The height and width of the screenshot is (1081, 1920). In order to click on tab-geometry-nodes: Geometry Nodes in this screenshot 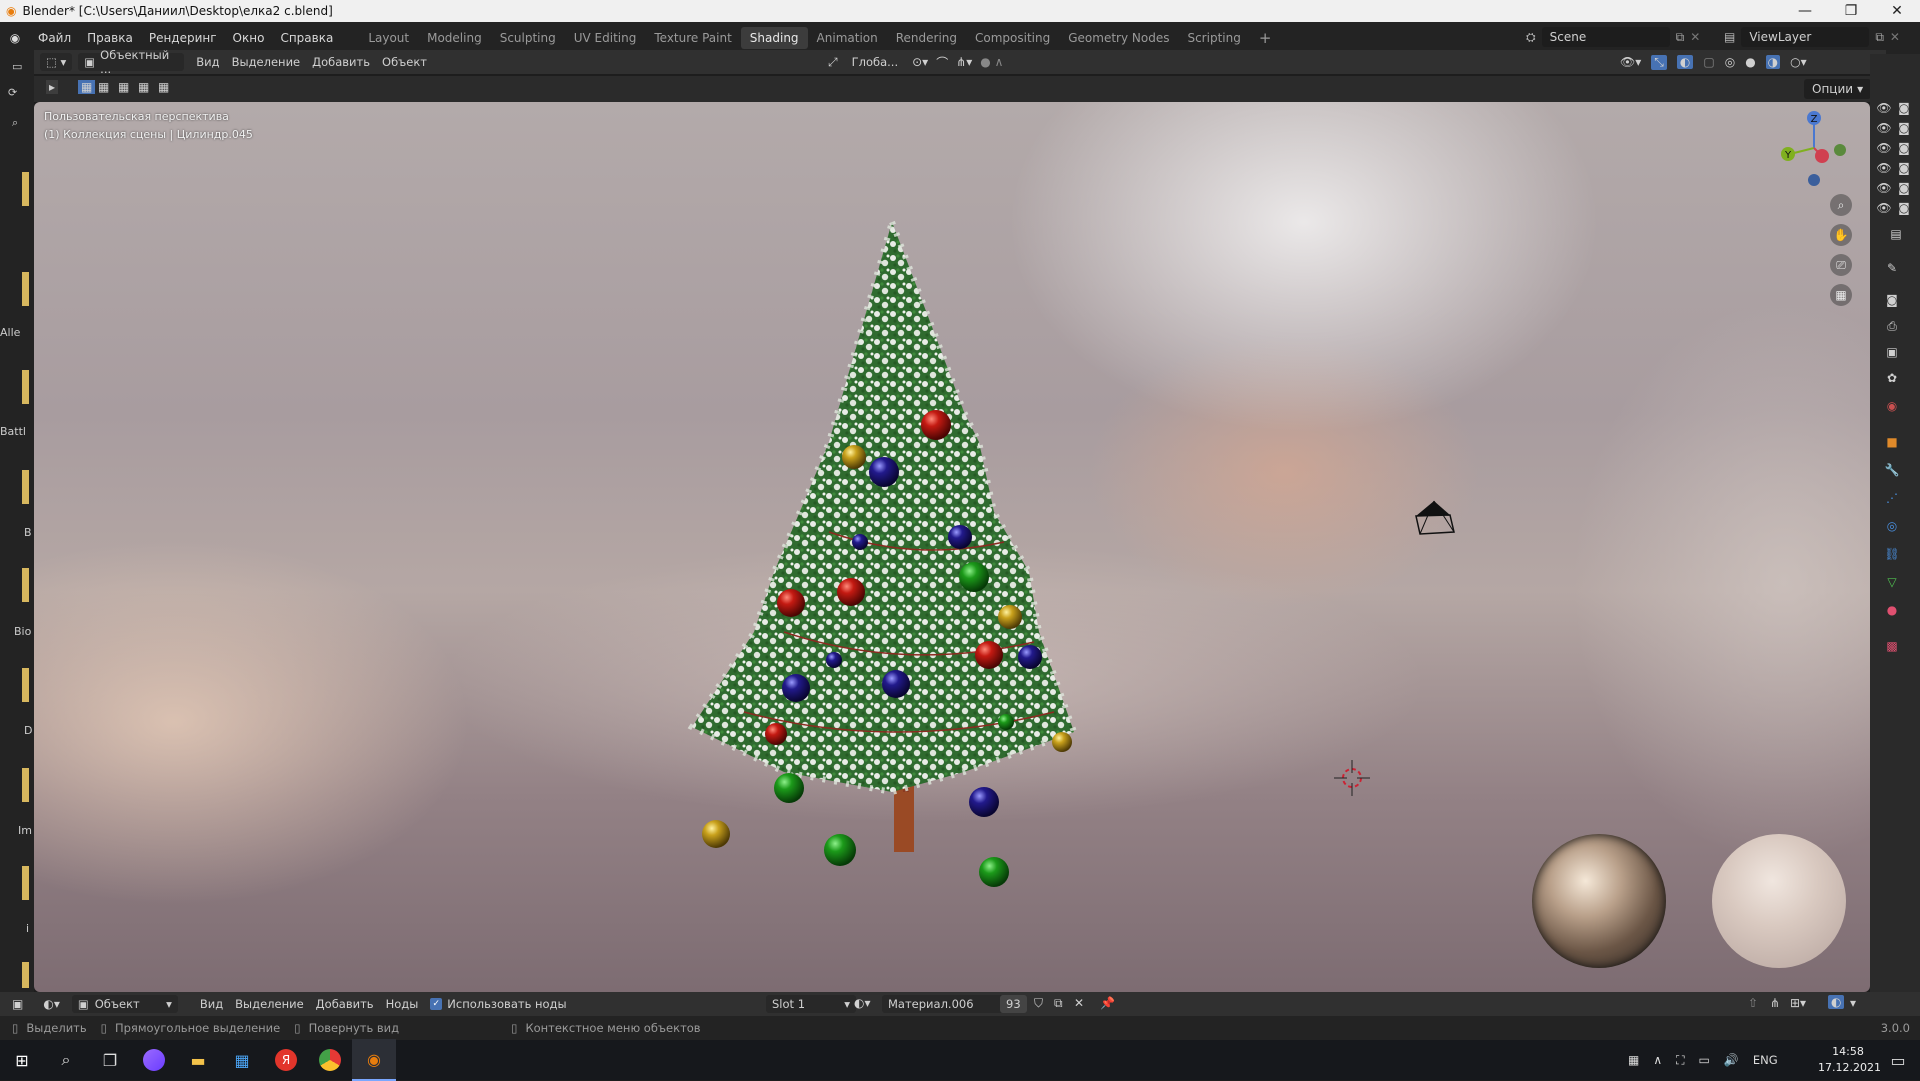, I will do `click(1118, 38)`.